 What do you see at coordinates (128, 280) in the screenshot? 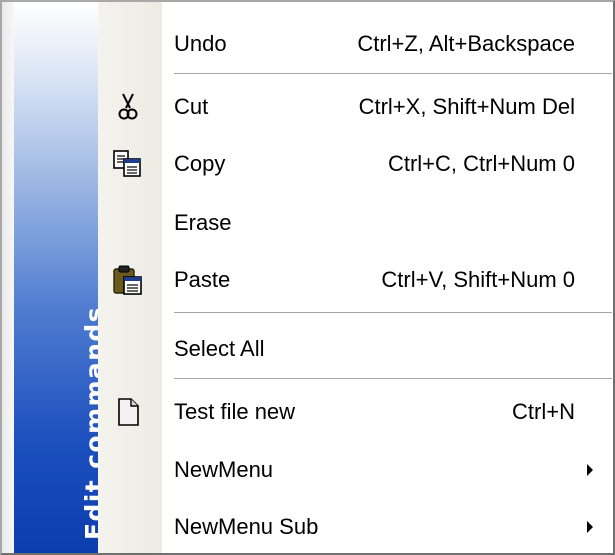
I see `clipboard-icon` at bounding box center [128, 280].